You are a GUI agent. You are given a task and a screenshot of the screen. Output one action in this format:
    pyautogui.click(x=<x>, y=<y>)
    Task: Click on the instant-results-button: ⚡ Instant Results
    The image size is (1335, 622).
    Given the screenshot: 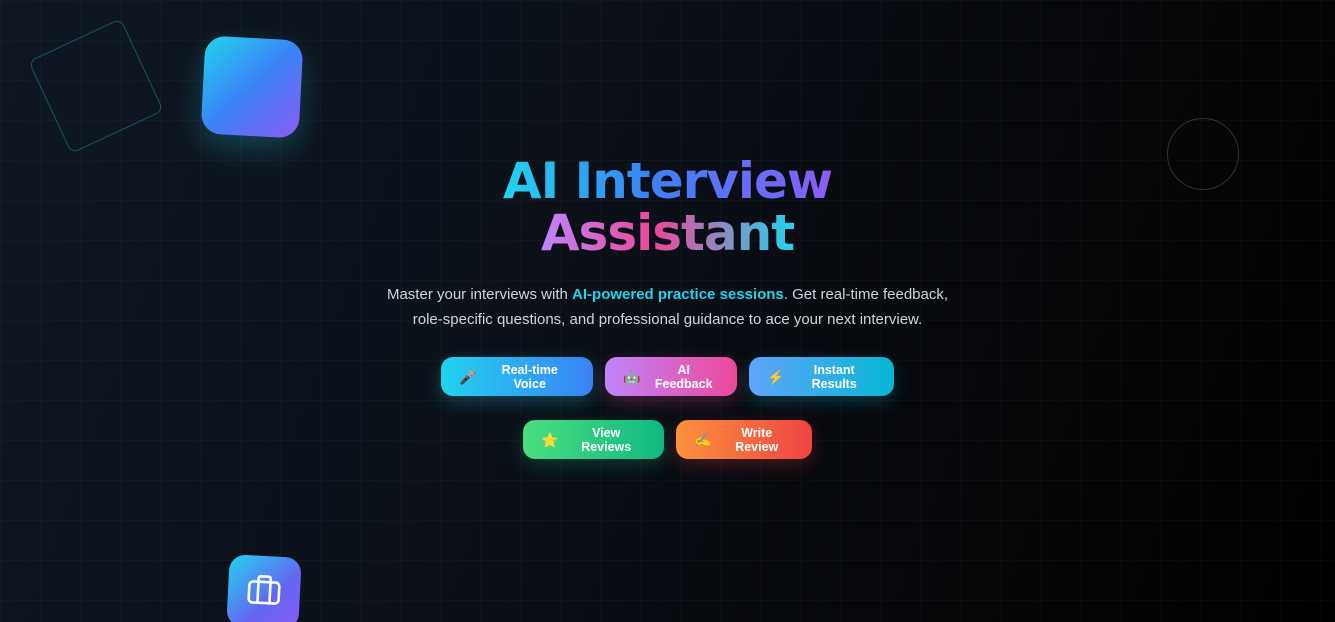 What is the action you would take?
    pyautogui.click(x=821, y=376)
    